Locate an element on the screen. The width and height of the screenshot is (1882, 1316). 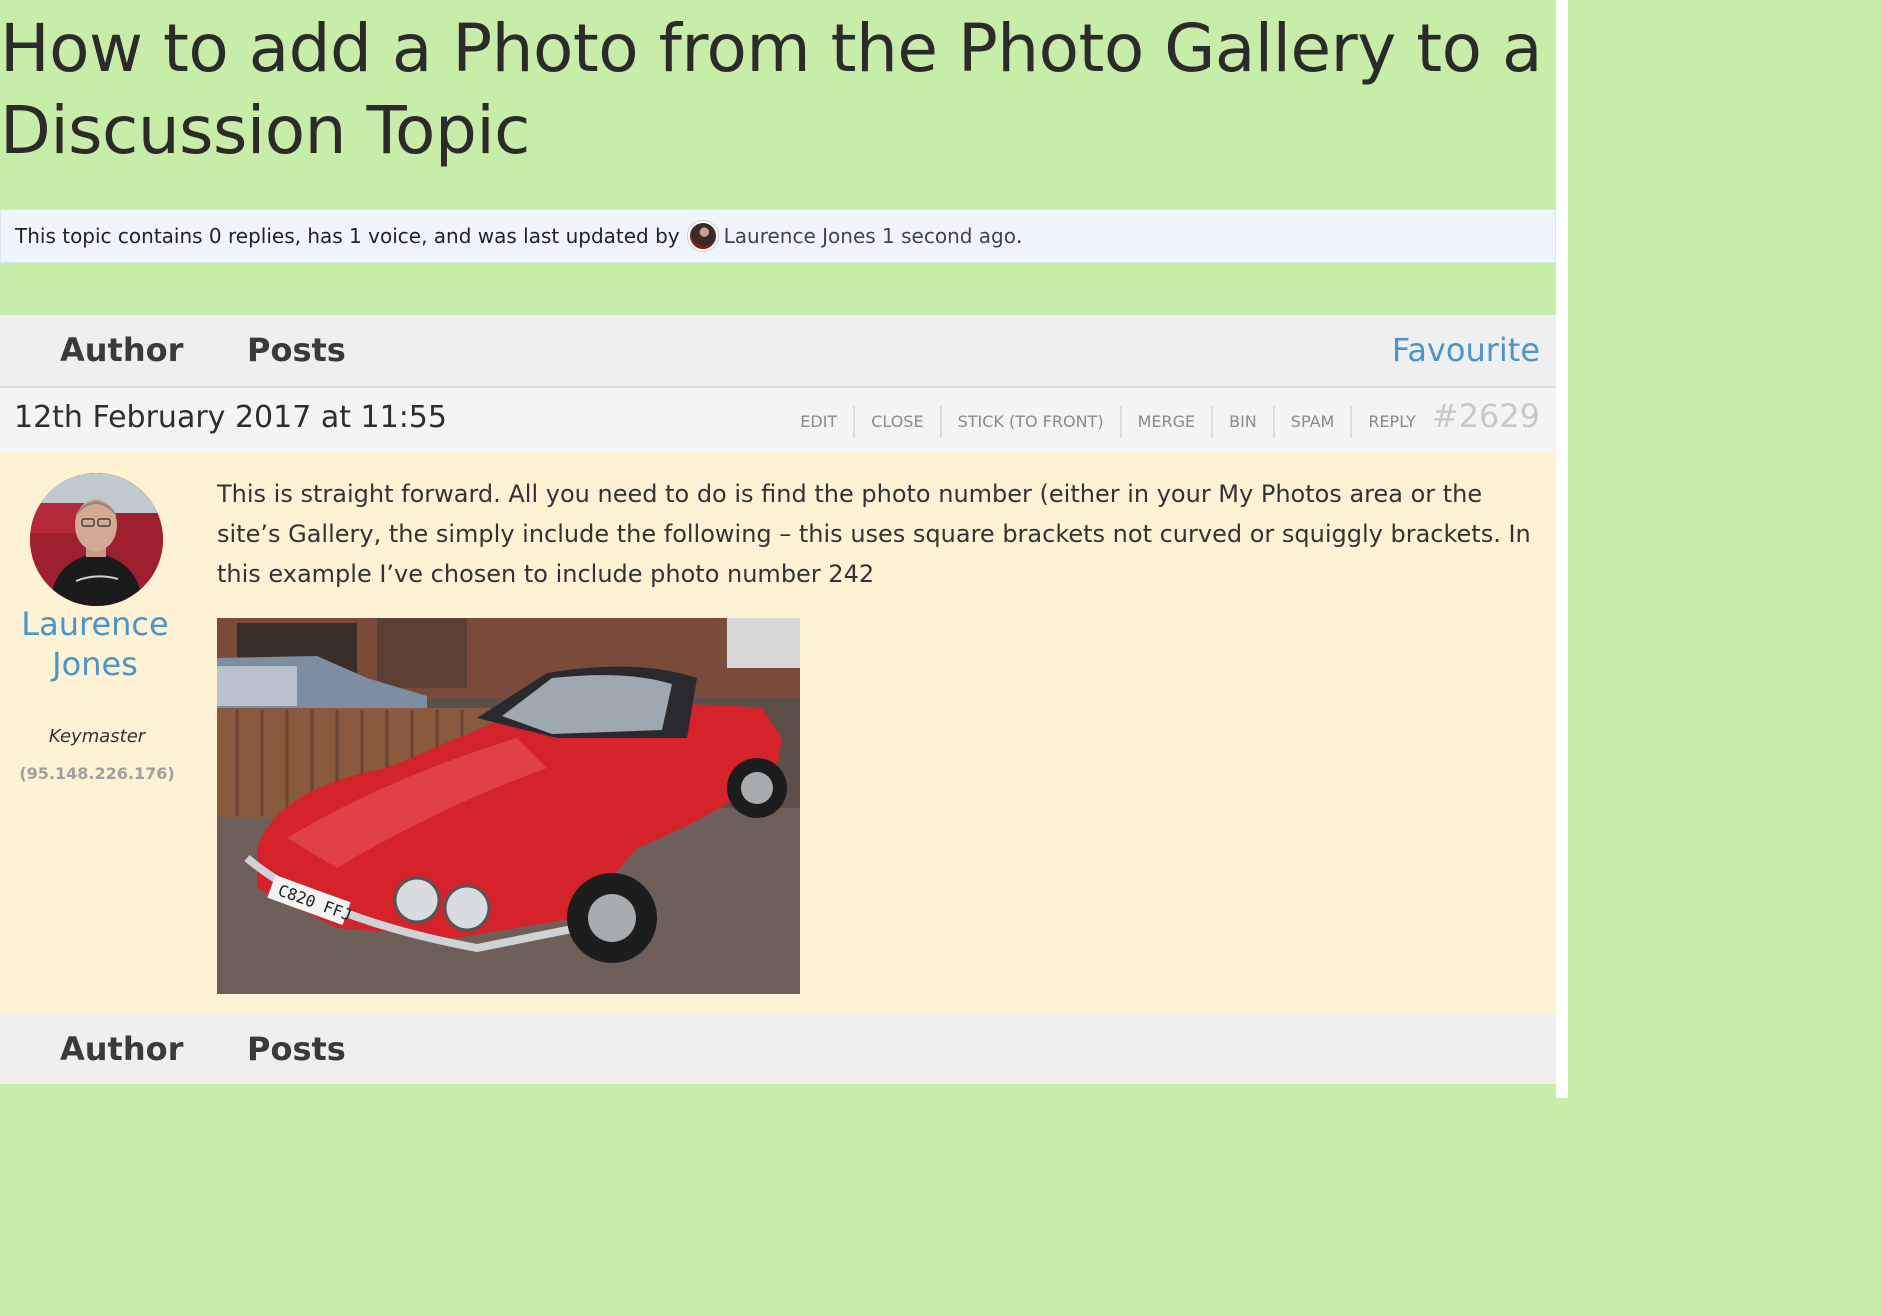
header-posts: Posts is located at coordinates (296, 350).